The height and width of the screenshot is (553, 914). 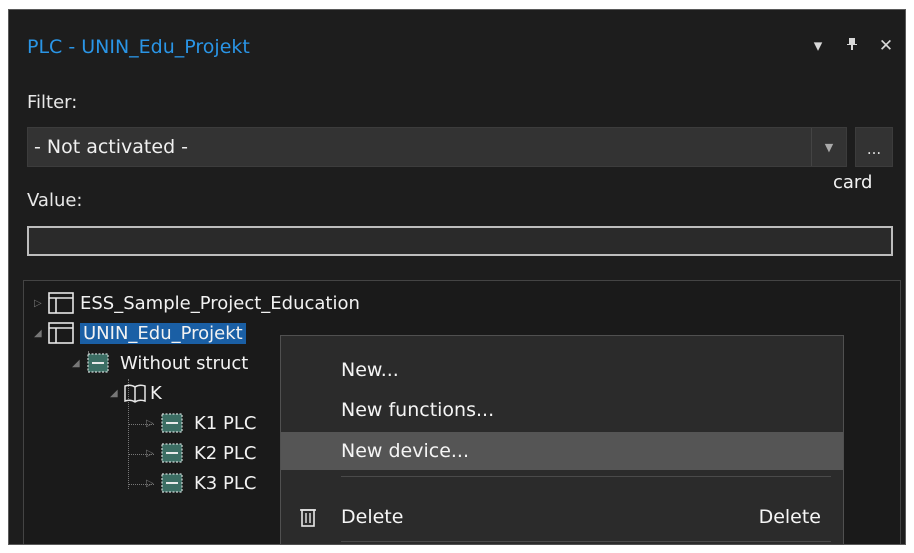 I want to click on menu-item-shortcut: Delete, so click(x=789, y=517).